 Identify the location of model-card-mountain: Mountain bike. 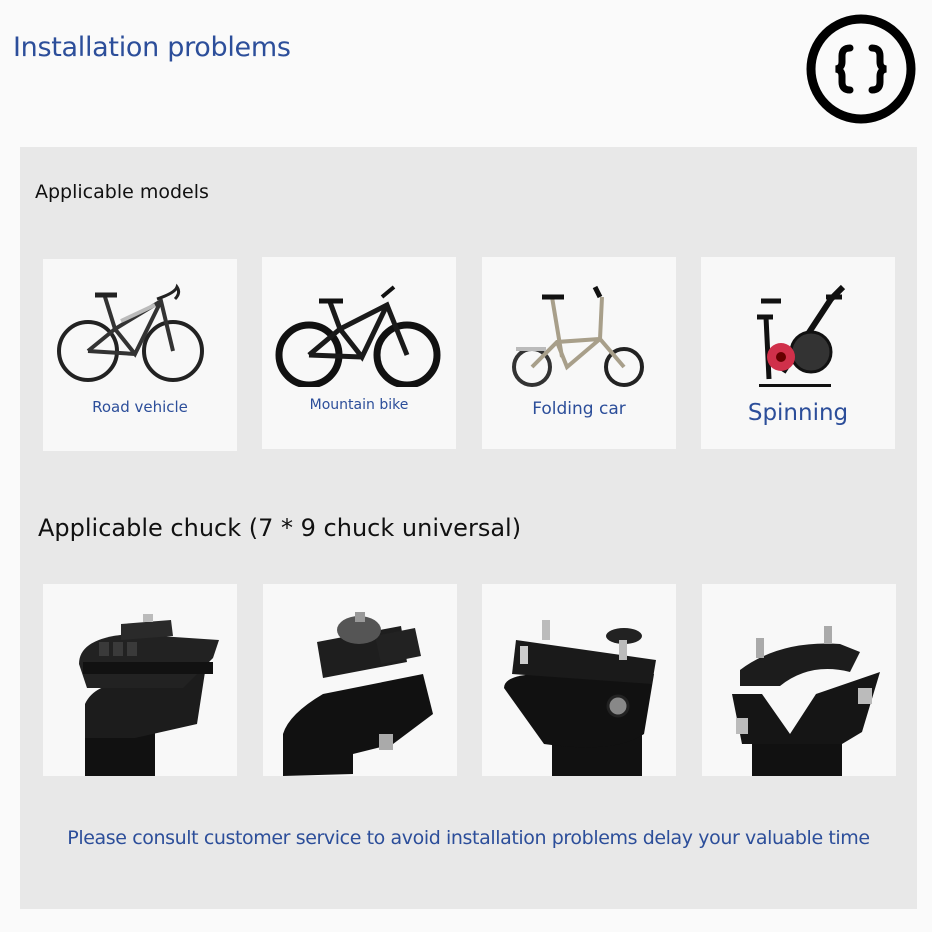
(359, 353).